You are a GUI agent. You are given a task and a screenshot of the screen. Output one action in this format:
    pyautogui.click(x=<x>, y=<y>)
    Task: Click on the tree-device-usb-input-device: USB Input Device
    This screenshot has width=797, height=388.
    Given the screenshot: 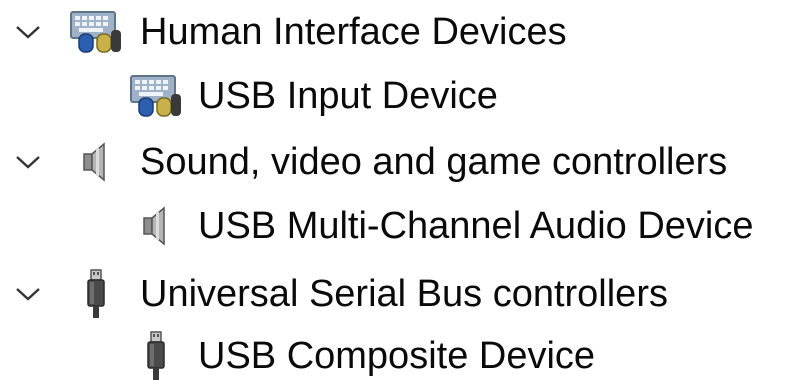 What is the action you would take?
    pyautogui.click(x=312, y=96)
    